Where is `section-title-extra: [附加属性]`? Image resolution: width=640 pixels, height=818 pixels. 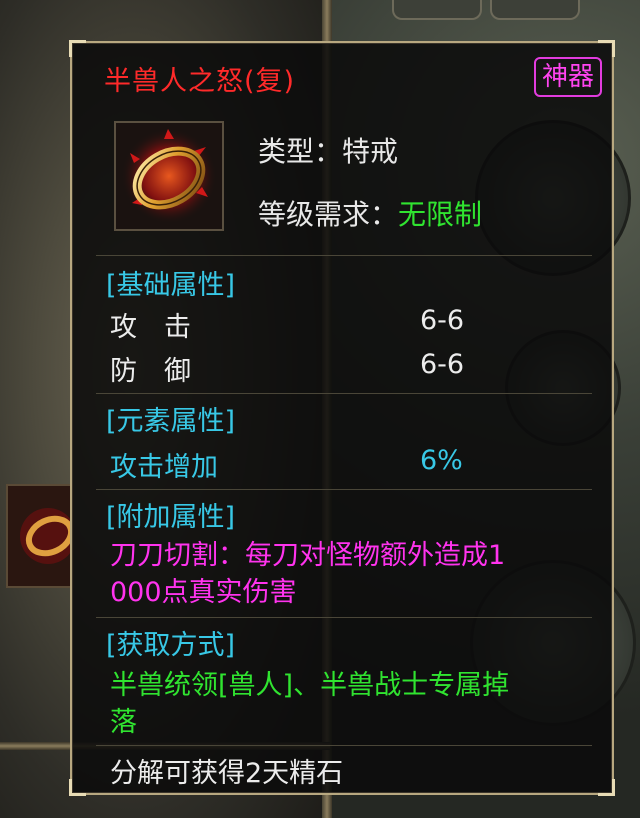 section-title-extra: [附加属性] is located at coordinates (171, 517).